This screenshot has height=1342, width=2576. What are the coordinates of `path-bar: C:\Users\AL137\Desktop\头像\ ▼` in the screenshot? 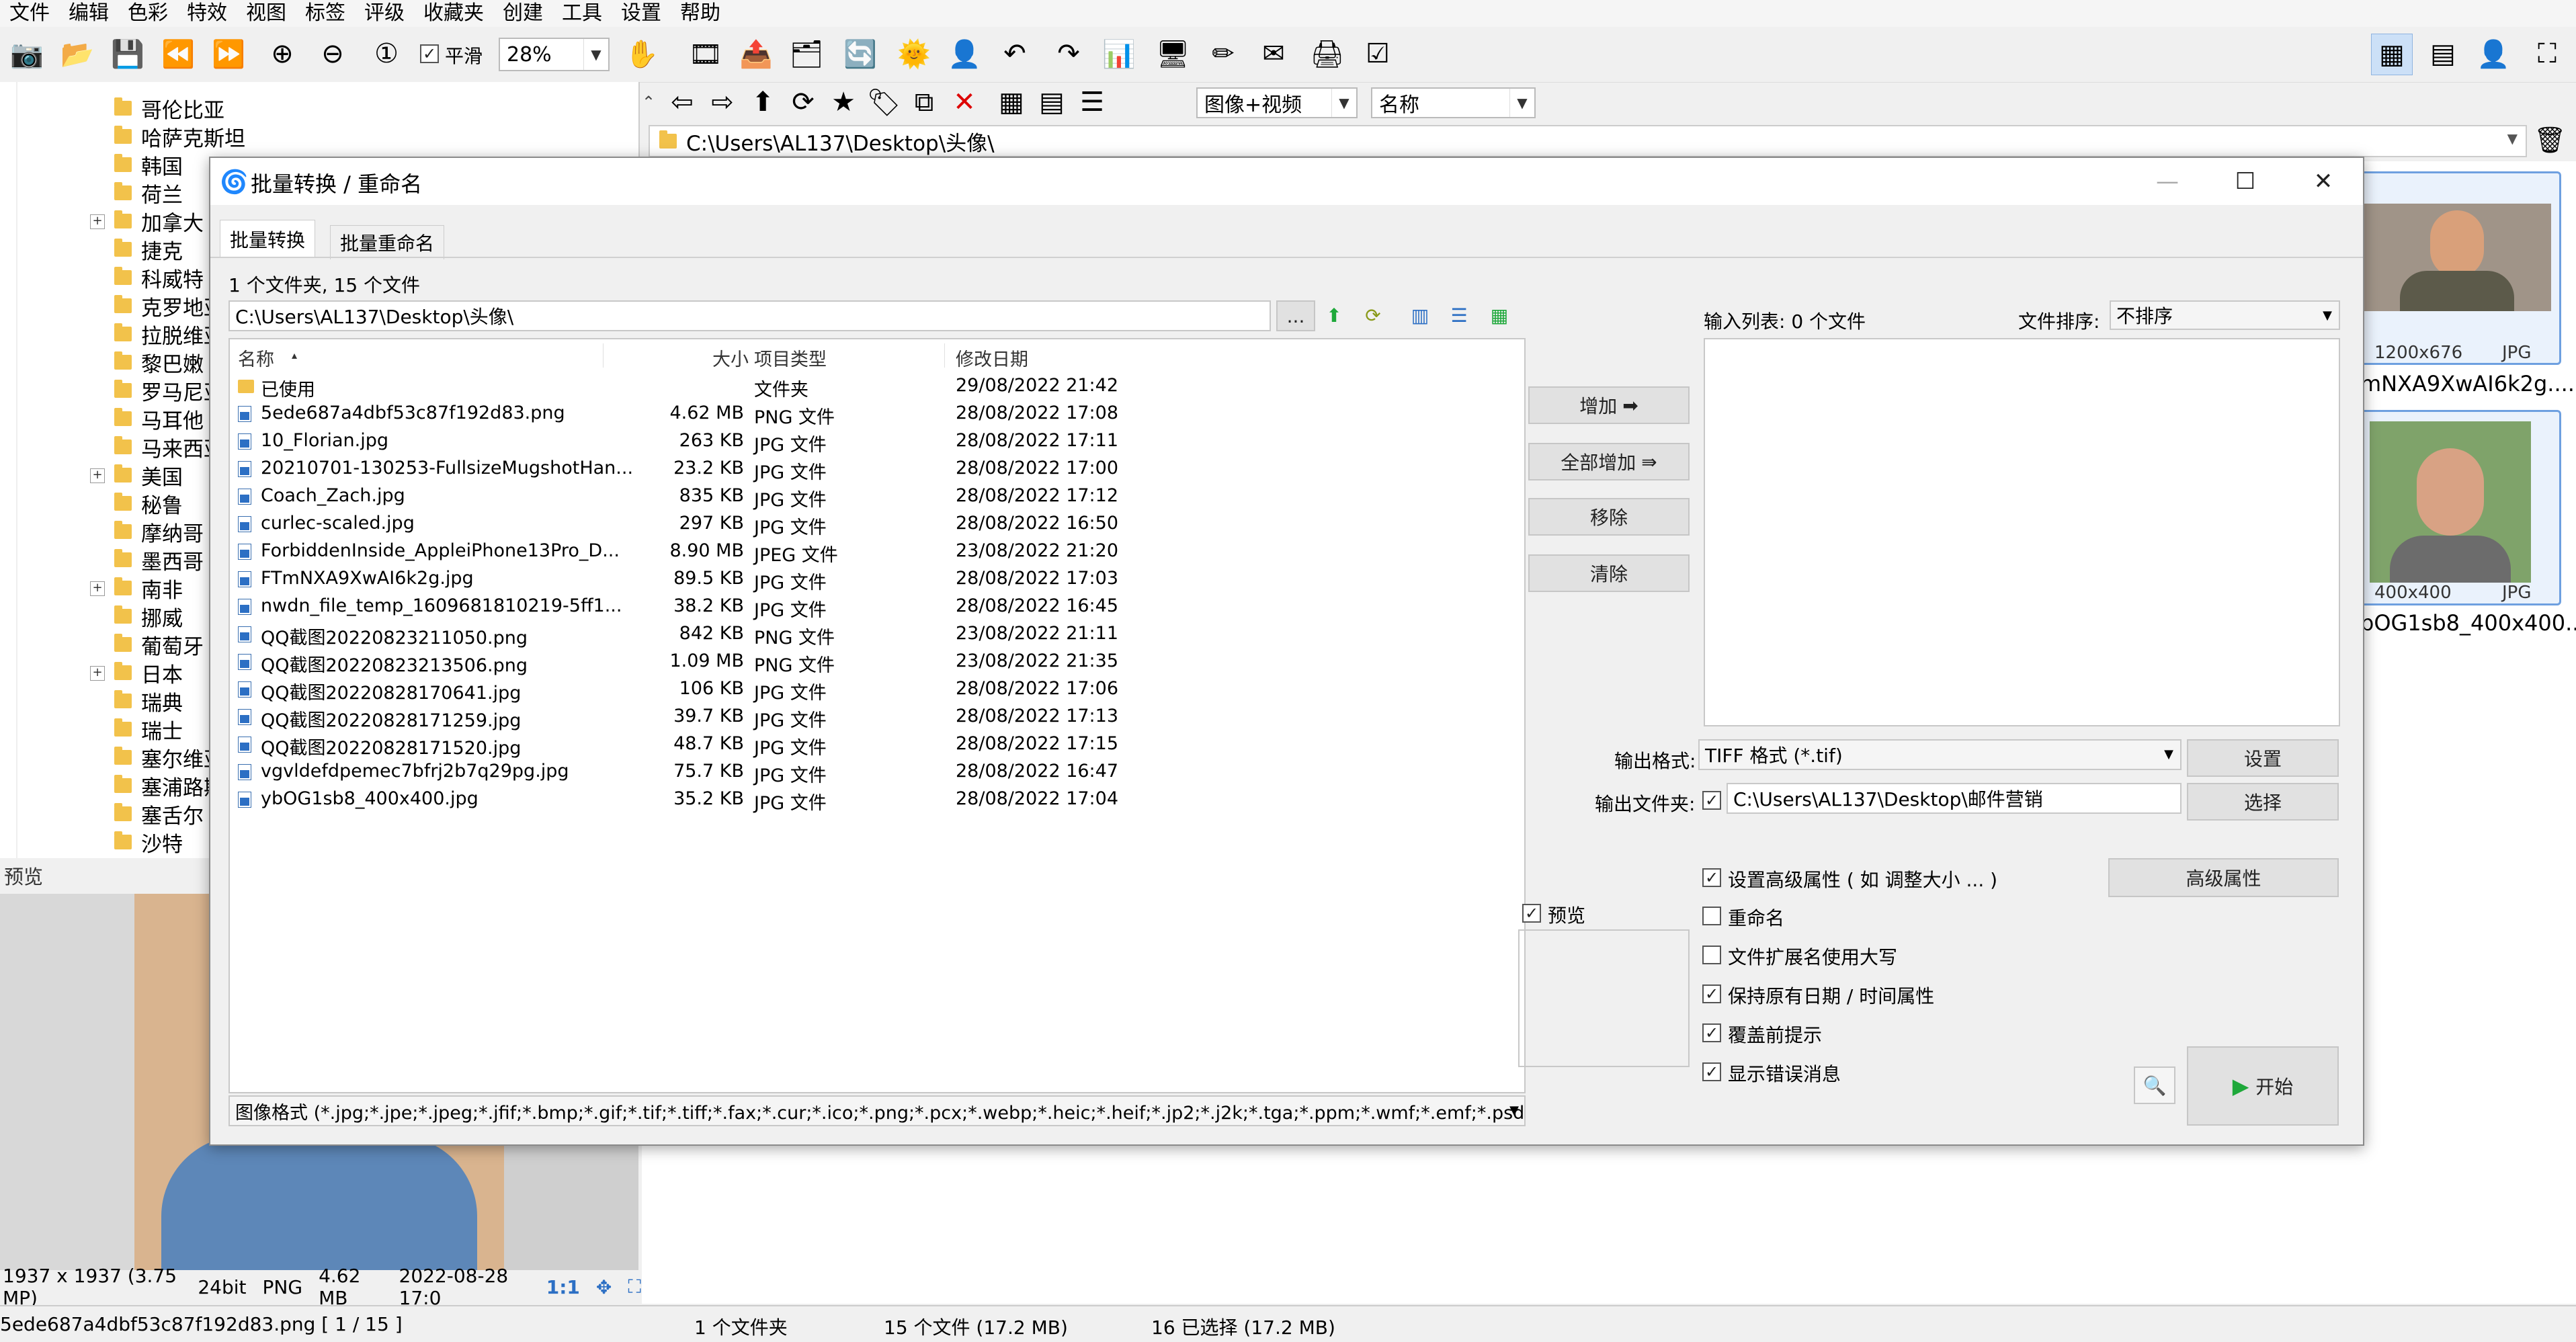 It's located at (1588, 141).